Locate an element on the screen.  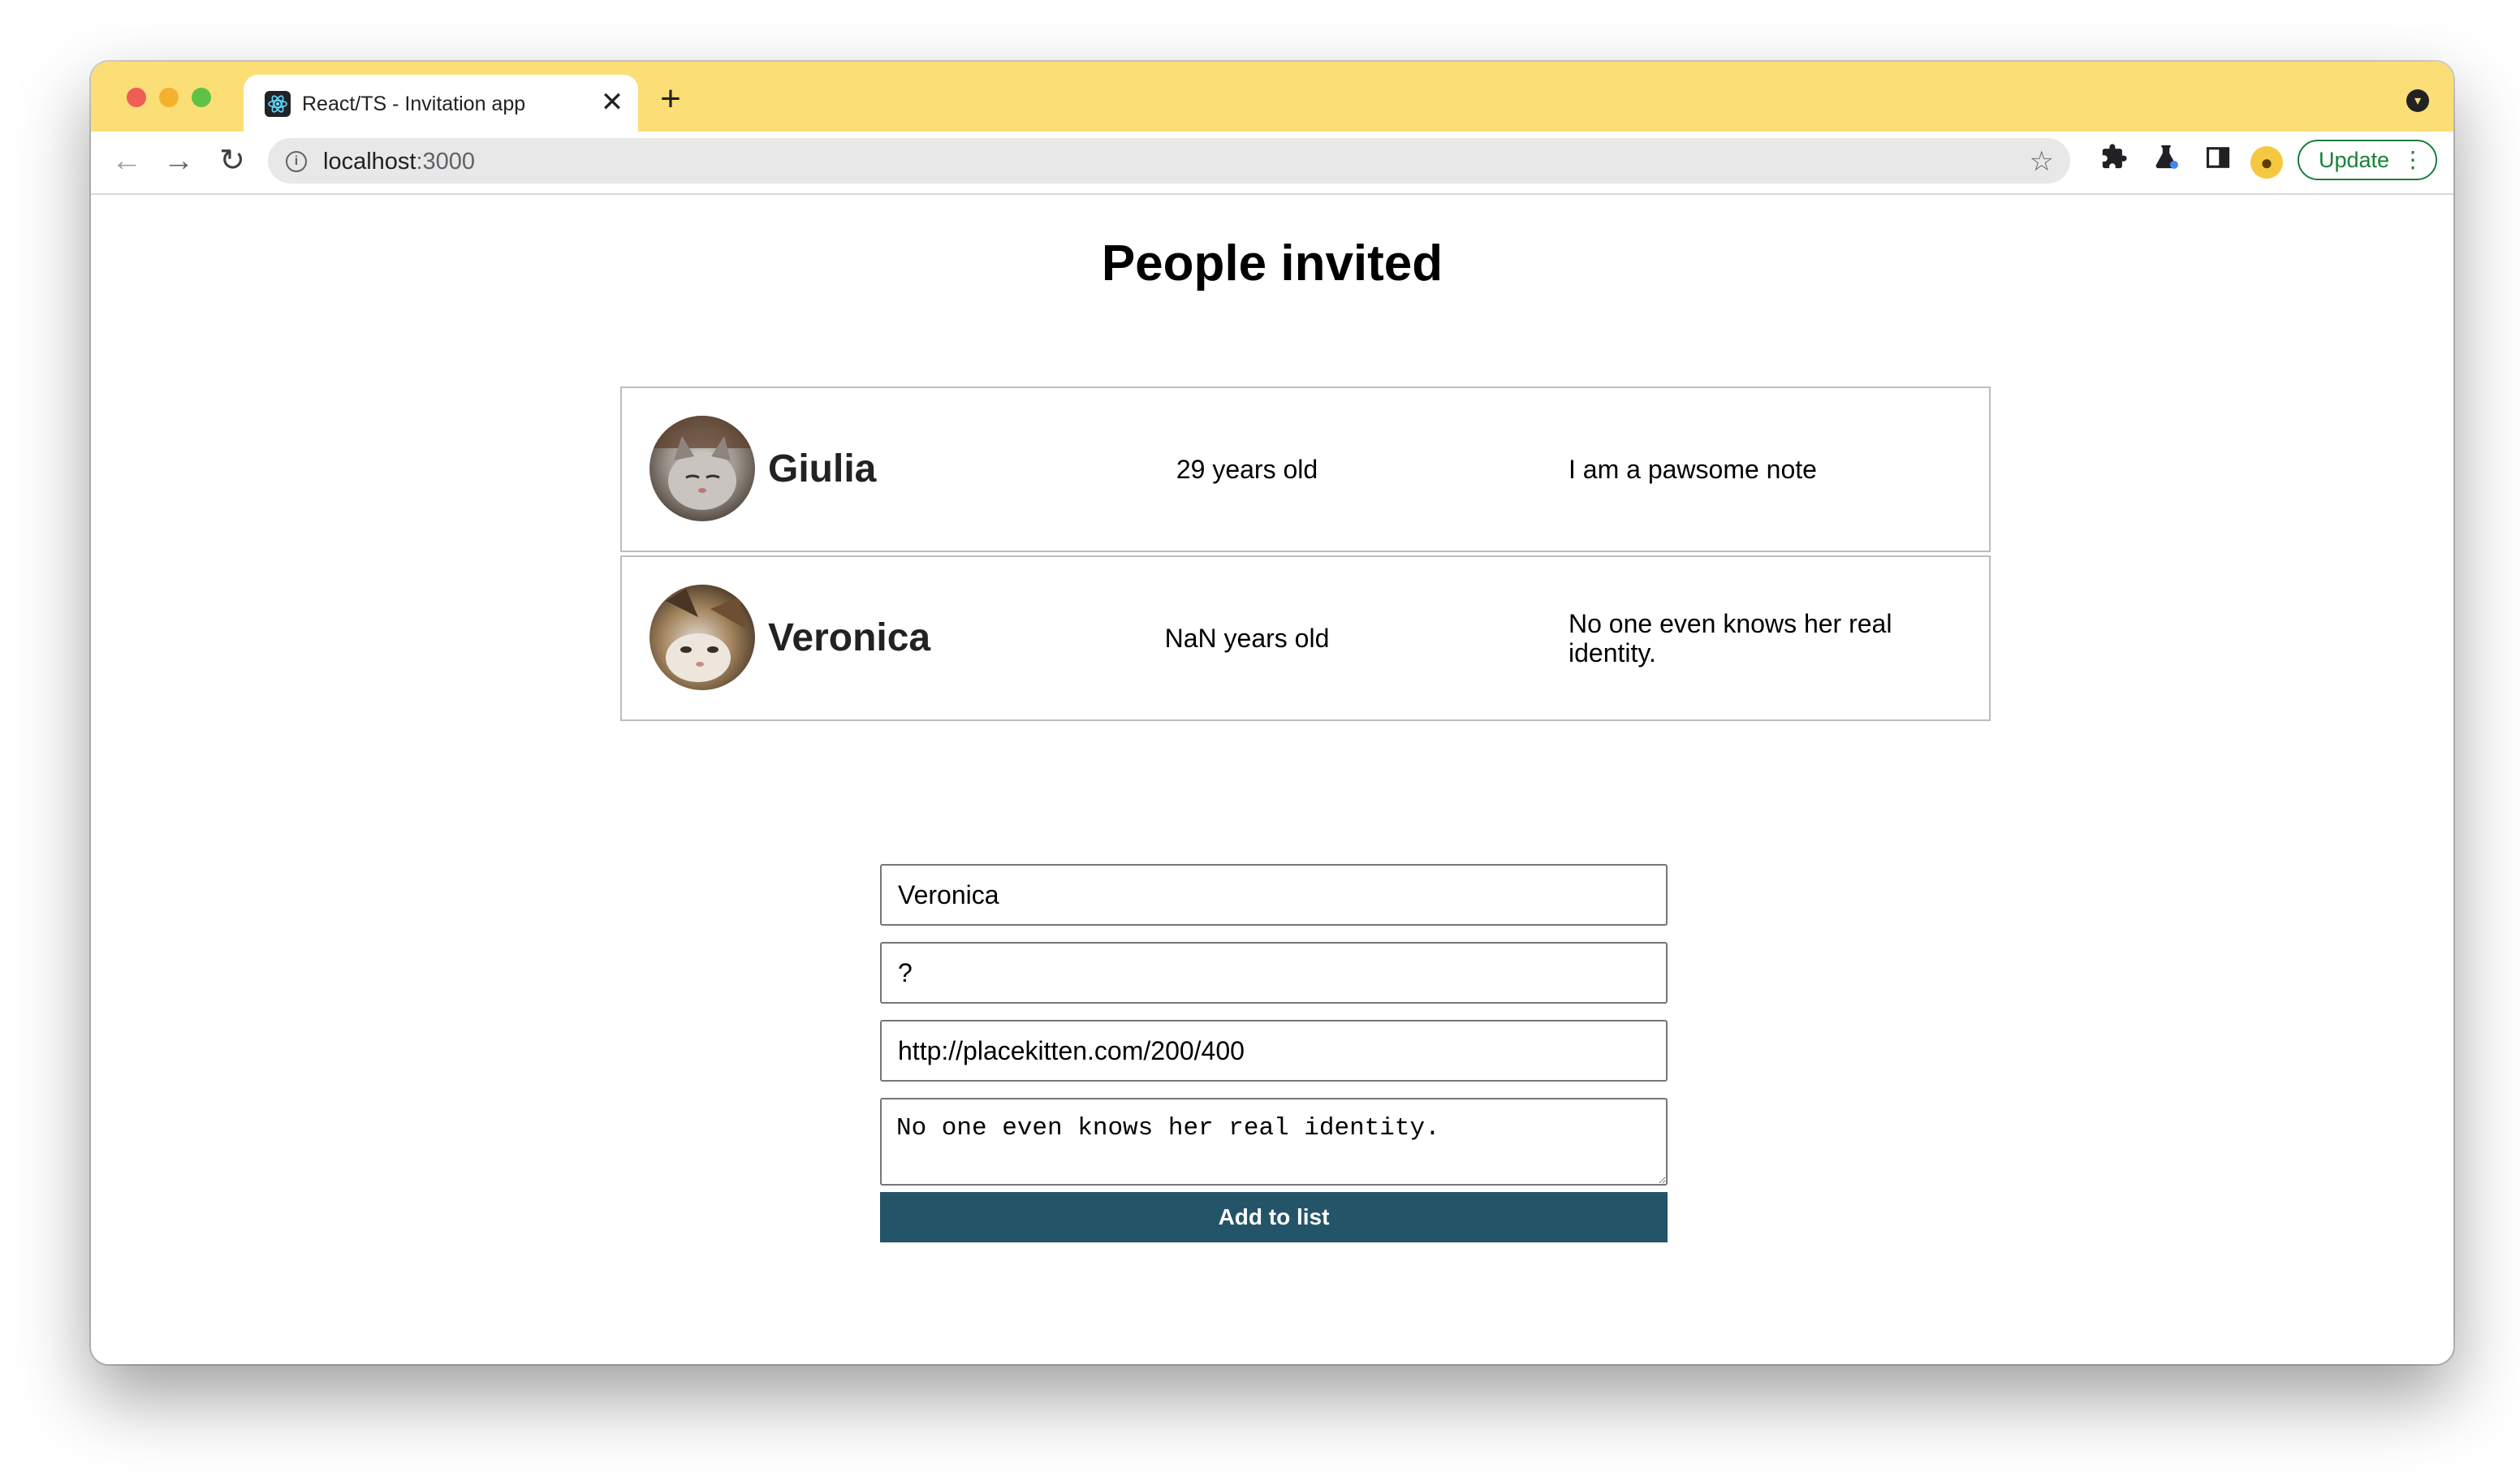
tab-title: React/TS - Invitation app is located at coordinates (414, 104).